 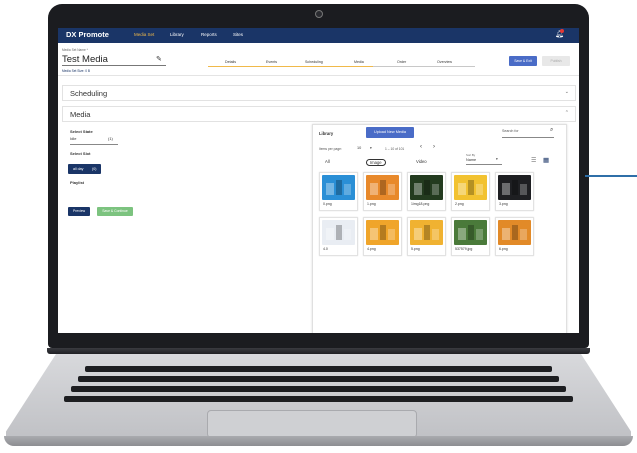 I want to click on items-per-page-select: 10, so click(x=359, y=148).